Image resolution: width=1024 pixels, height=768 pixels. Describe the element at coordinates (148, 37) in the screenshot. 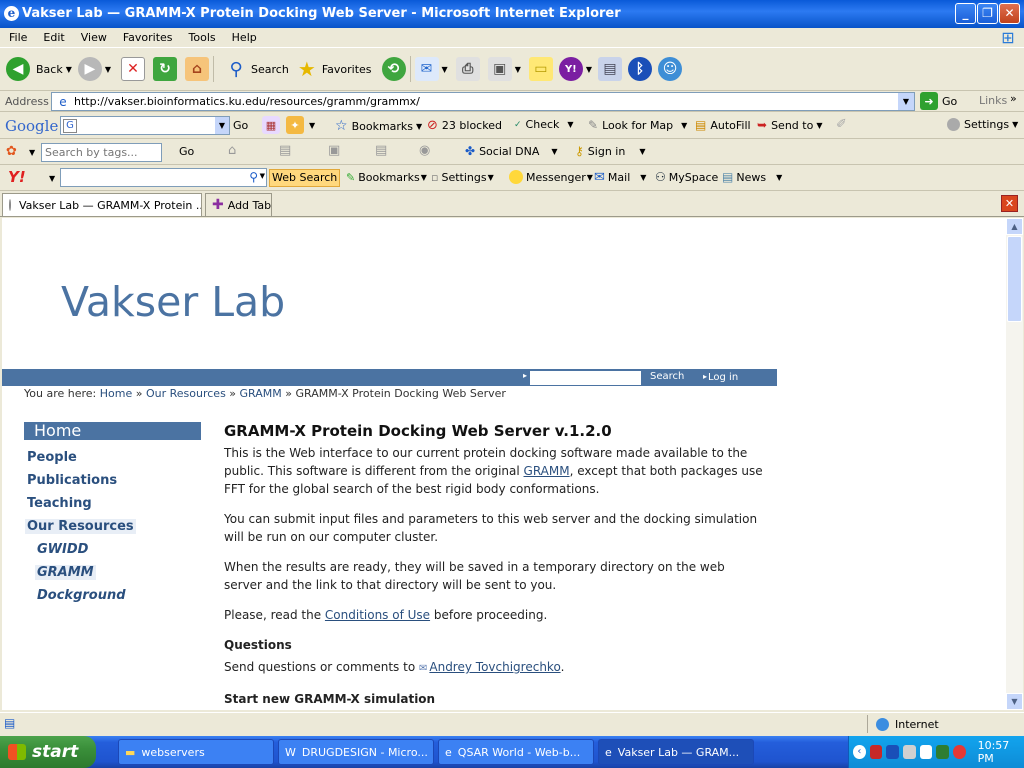

I see `menu-favorites: Favorites` at that location.